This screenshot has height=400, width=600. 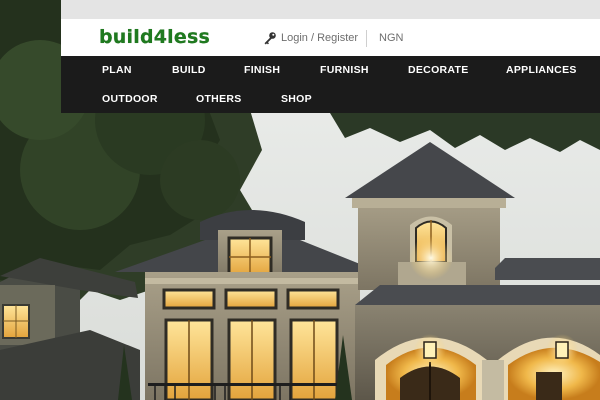 I want to click on nav-item-build: BUILD, so click(x=189, y=70).